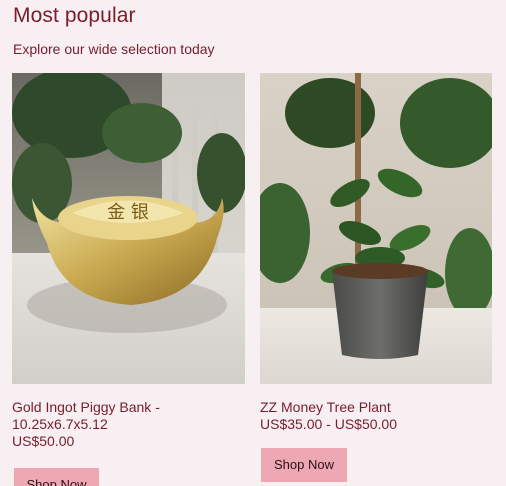 This screenshot has height=486, width=506. Describe the element at coordinates (128, 416) in the screenshot. I see `product-name: Gold Ingot Piggy Bank - 10.25x6.7x5.12` at that location.